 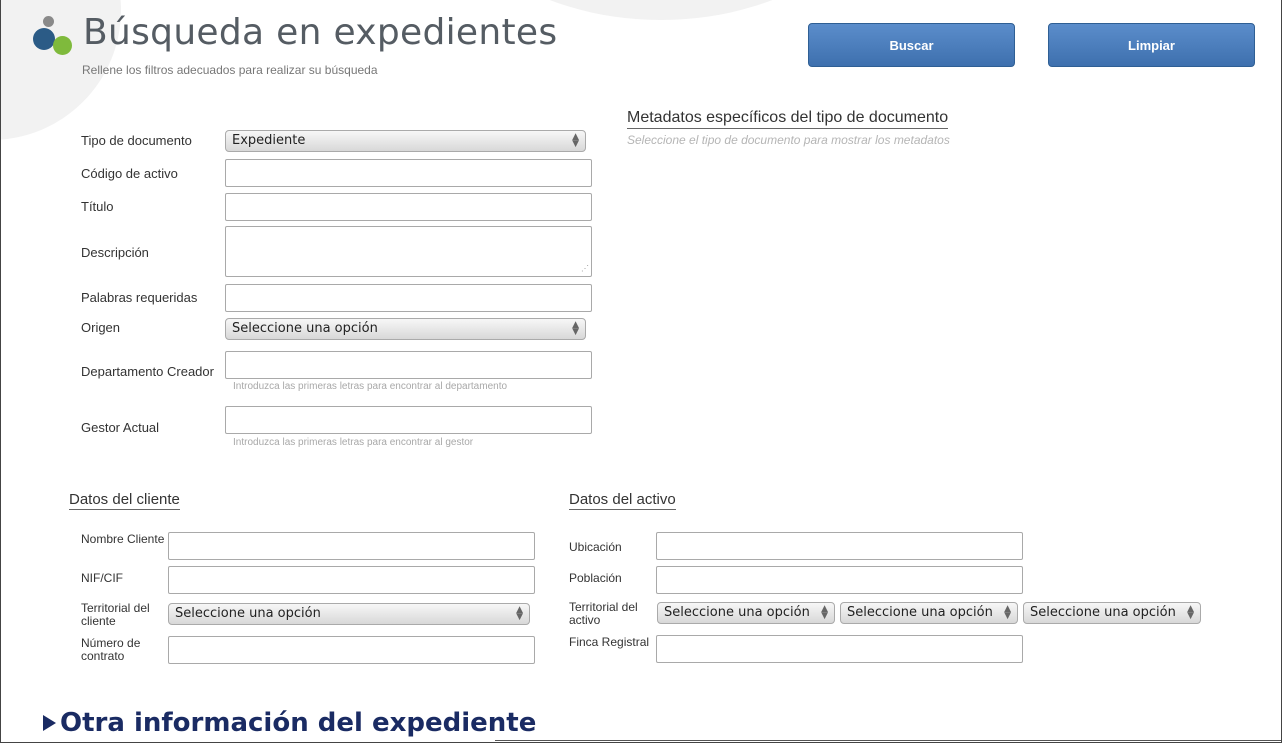 What do you see at coordinates (911, 45) in the screenshot?
I see `buscar-button: Buscar` at bounding box center [911, 45].